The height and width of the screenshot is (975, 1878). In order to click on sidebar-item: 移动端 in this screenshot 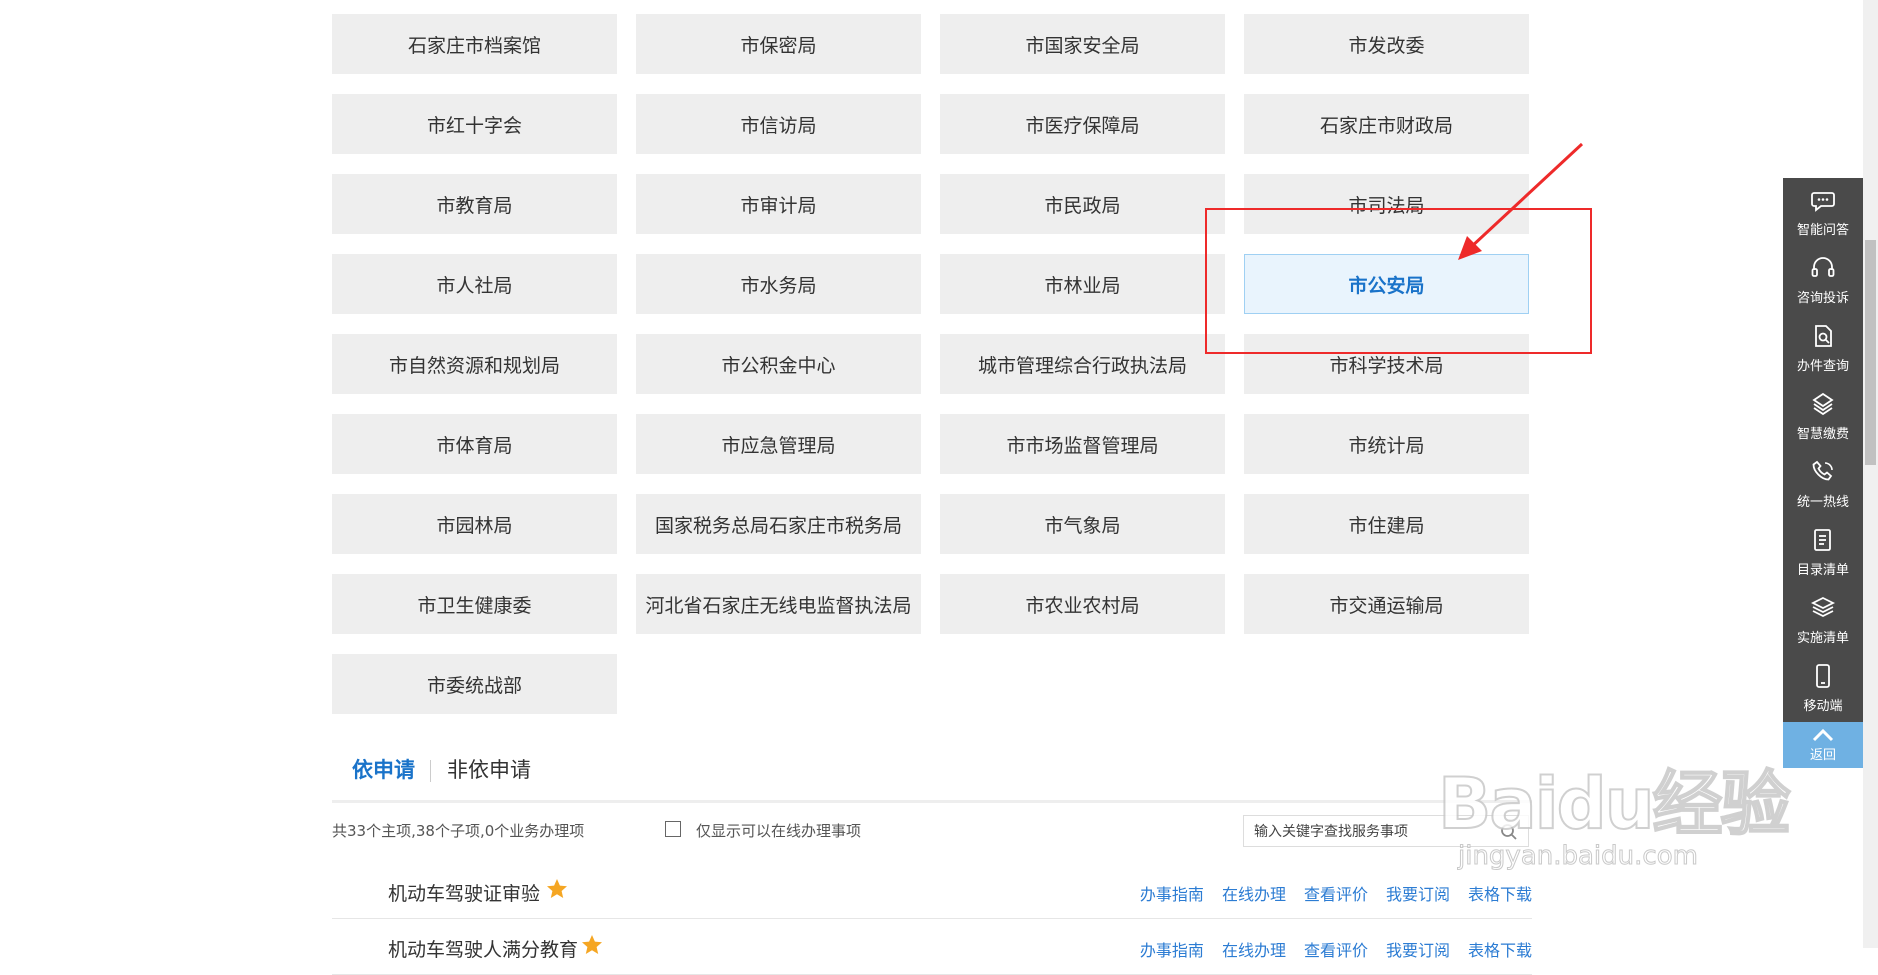, I will do `click(1823, 688)`.